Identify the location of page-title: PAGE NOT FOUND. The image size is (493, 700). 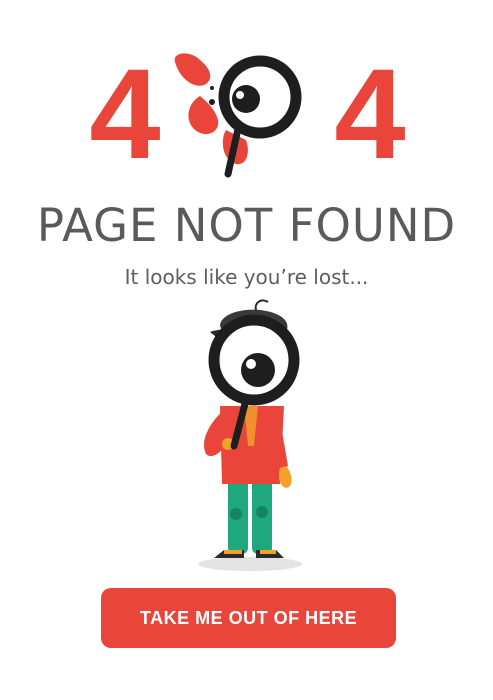
(246, 225).